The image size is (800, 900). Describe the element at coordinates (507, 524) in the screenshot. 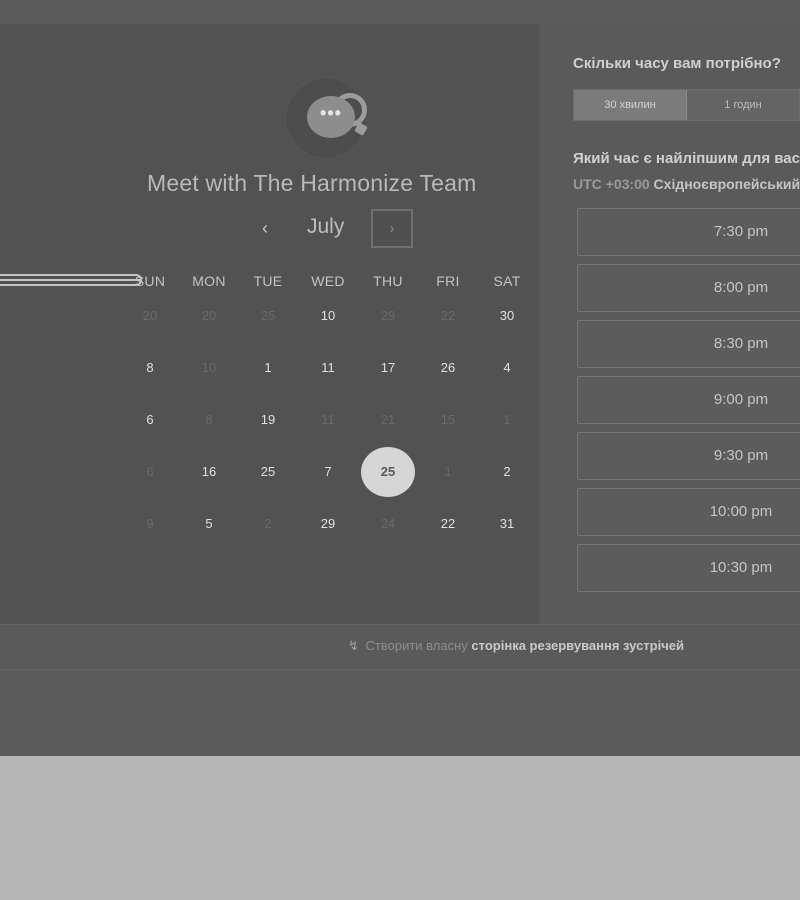

I see `calendar-day: 31` at that location.